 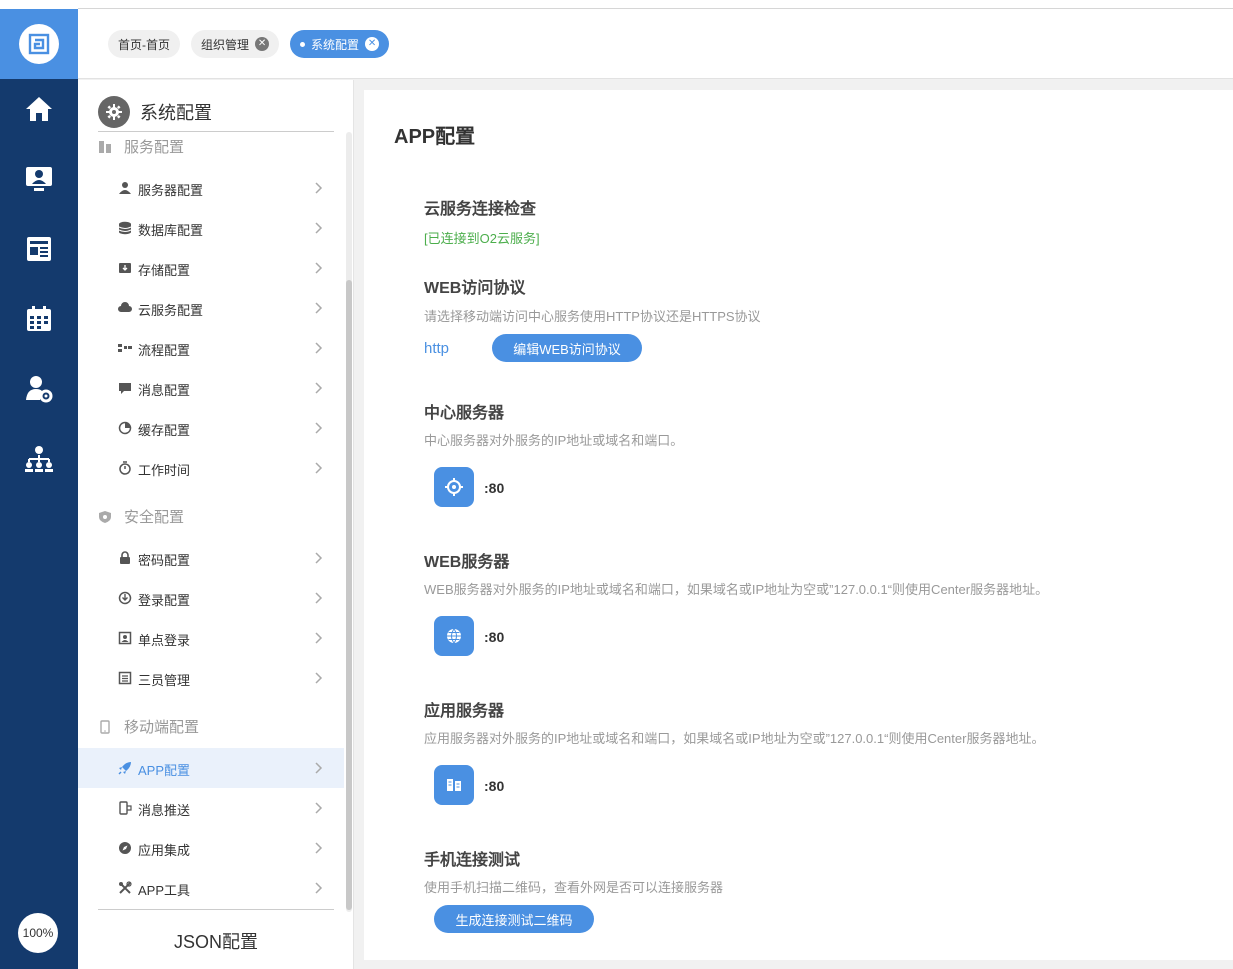 I want to click on sidebar-item-message-config: 消息配置, so click(x=211, y=388).